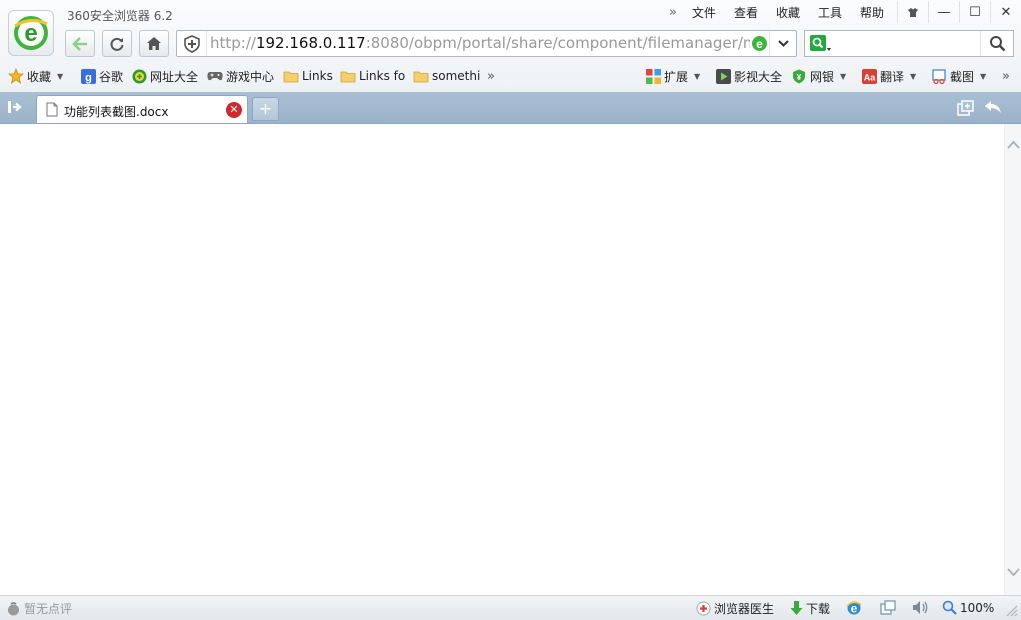 The height and width of the screenshot is (620, 1021). What do you see at coordinates (101, 76) in the screenshot?
I see `bookmark-google: g 谷歌` at bounding box center [101, 76].